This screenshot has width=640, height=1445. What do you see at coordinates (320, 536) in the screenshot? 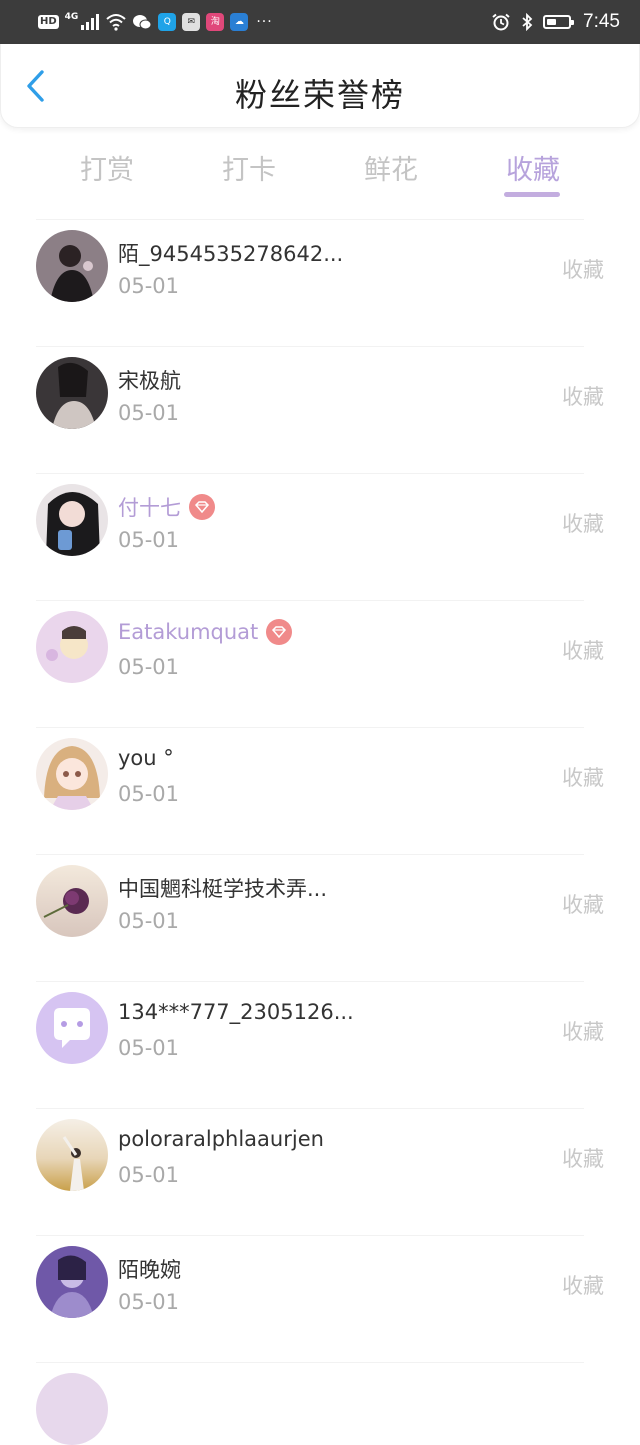
I see `list-item: 付十七 05-01 收藏` at bounding box center [320, 536].